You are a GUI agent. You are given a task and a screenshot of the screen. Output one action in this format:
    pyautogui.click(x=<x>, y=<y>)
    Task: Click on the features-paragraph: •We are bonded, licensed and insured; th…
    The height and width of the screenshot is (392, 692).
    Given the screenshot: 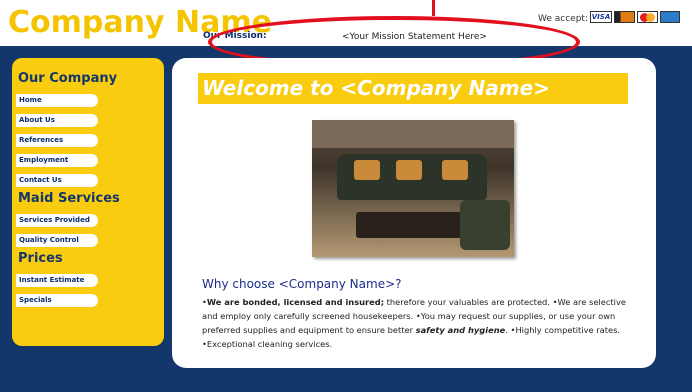 What is the action you would take?
    pyautogui.click(x=414, y=323)
    